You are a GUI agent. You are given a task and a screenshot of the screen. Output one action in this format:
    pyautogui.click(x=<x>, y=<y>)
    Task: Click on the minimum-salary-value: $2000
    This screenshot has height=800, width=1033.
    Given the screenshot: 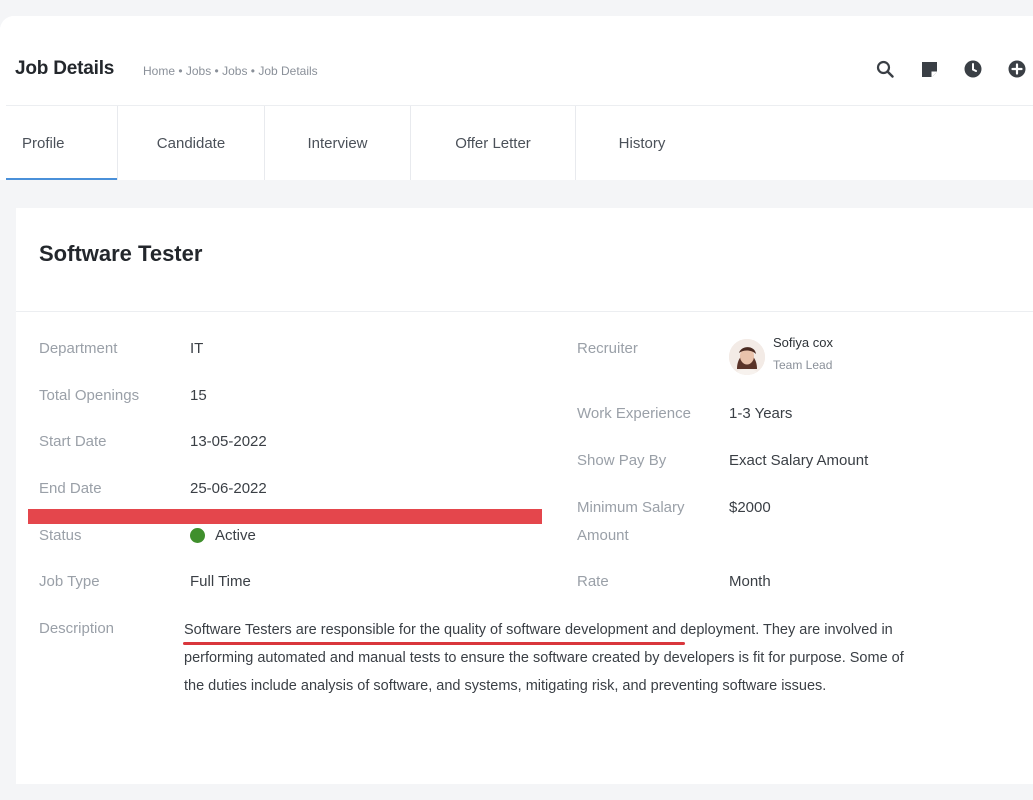 What is the action you would take?
    pyautogui.click(x=750, y=507)
    